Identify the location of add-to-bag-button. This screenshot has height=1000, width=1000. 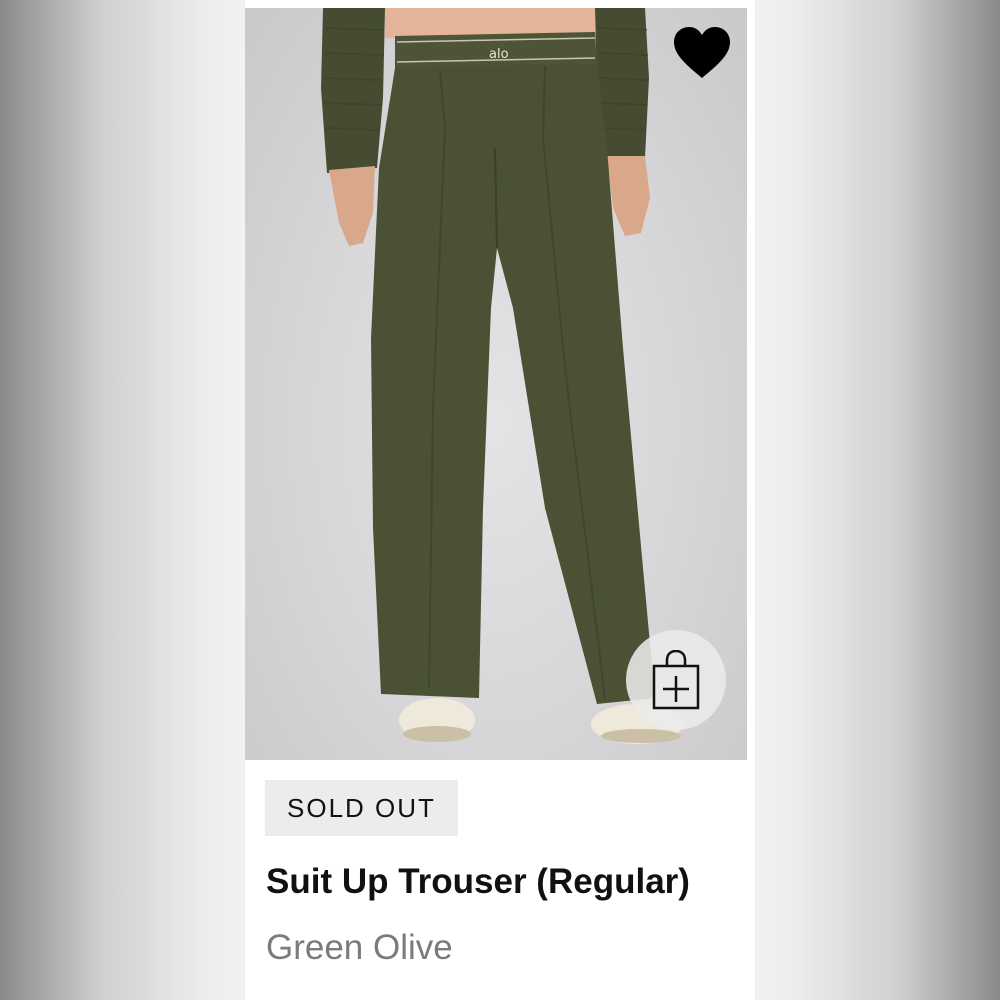
(676, 680).